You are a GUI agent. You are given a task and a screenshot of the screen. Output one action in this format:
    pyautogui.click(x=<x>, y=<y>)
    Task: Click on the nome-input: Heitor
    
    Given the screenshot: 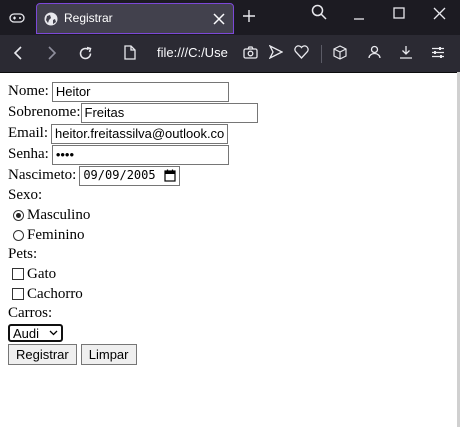 What is the action you would take?
    pyautogui.click(x=140, y=91)
    